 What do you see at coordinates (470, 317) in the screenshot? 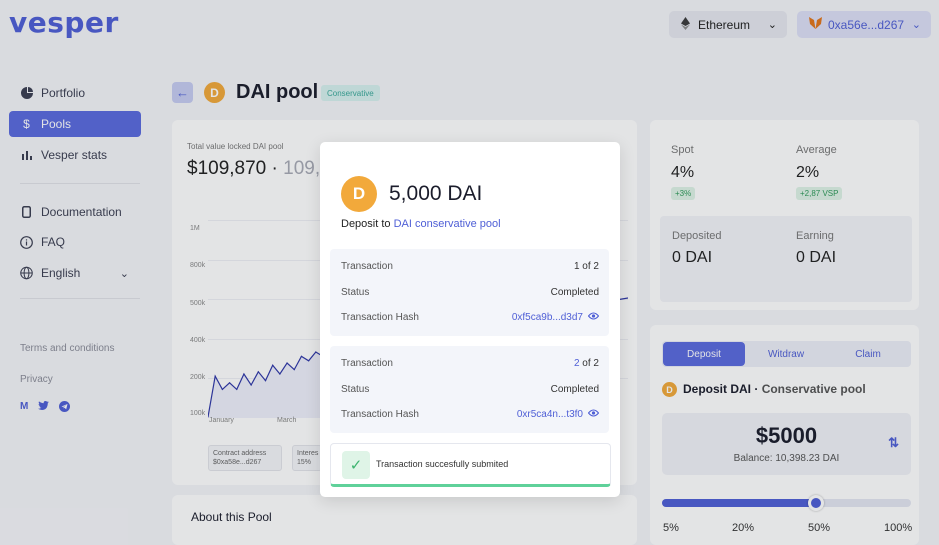
I see `hash-row: Transaction Hash 0xf5ca9b...d3d7` at bounding box center [470, 317].